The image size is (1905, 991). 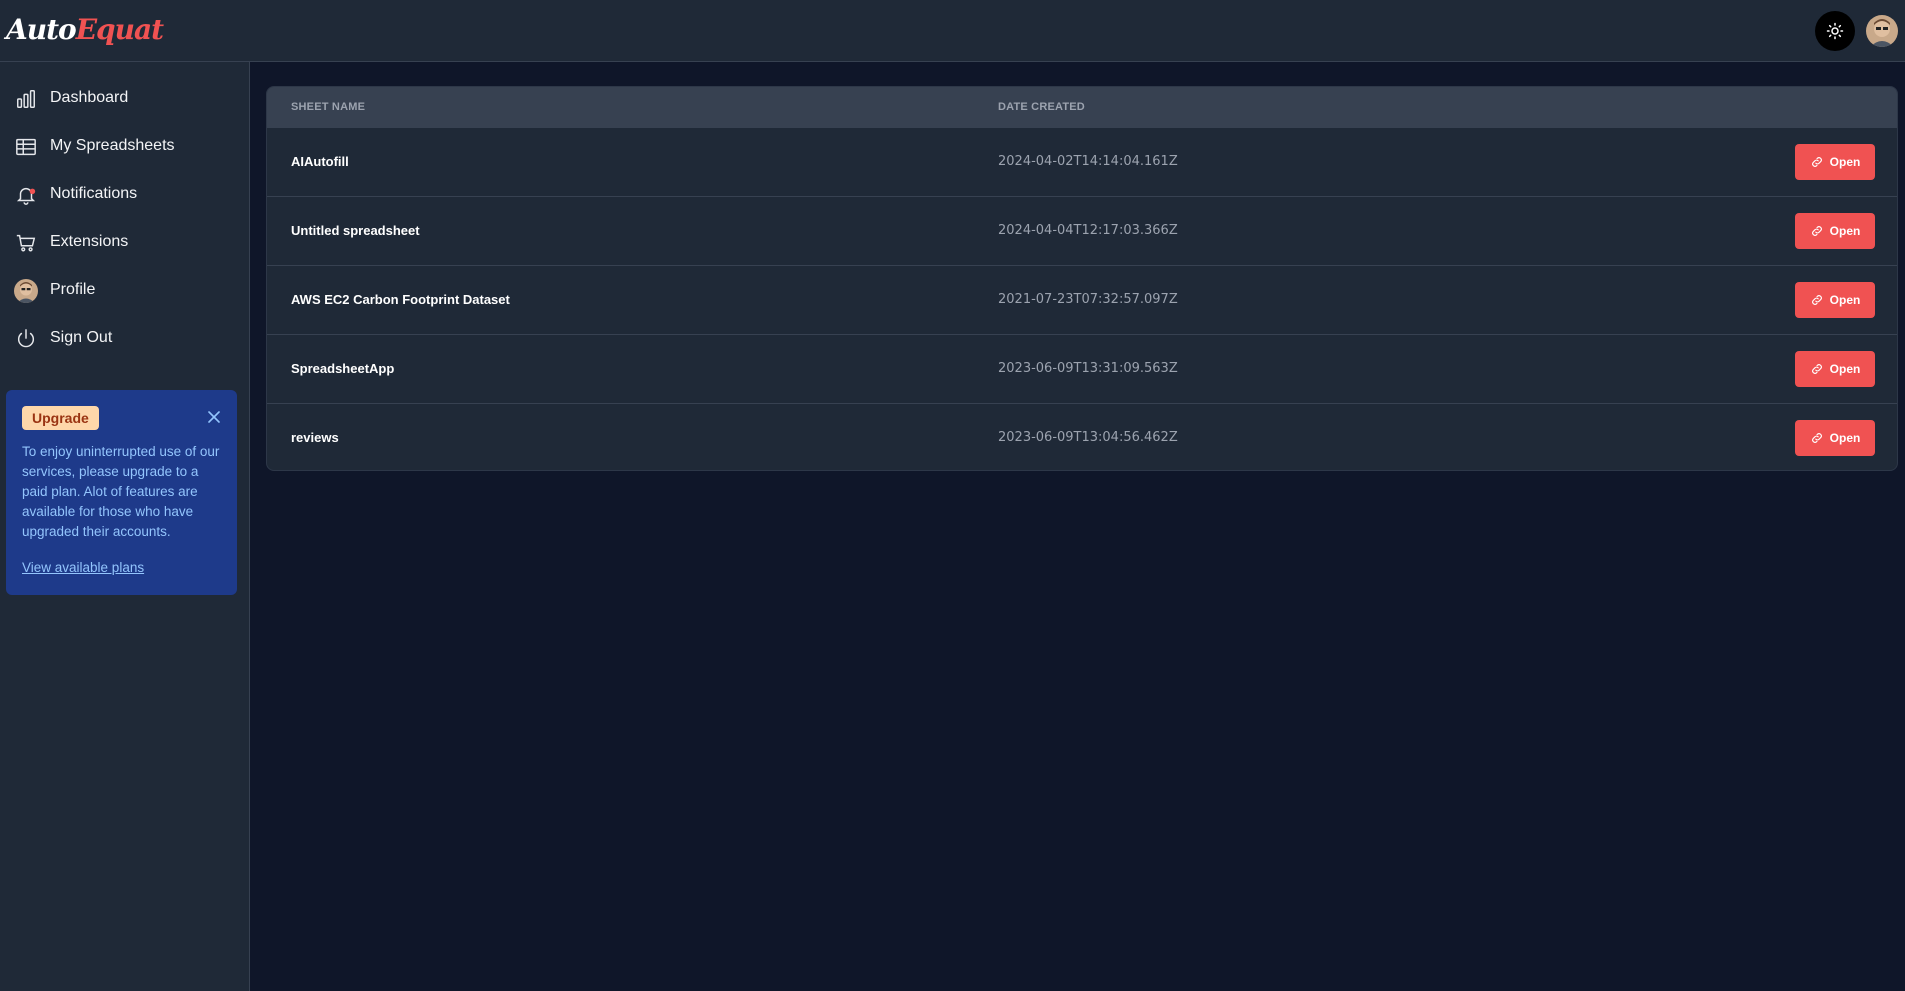 What do you see at coordinates (26, 99) in the screenshot?
I see `chart-bar-icon` at bounding box center [26, 99].